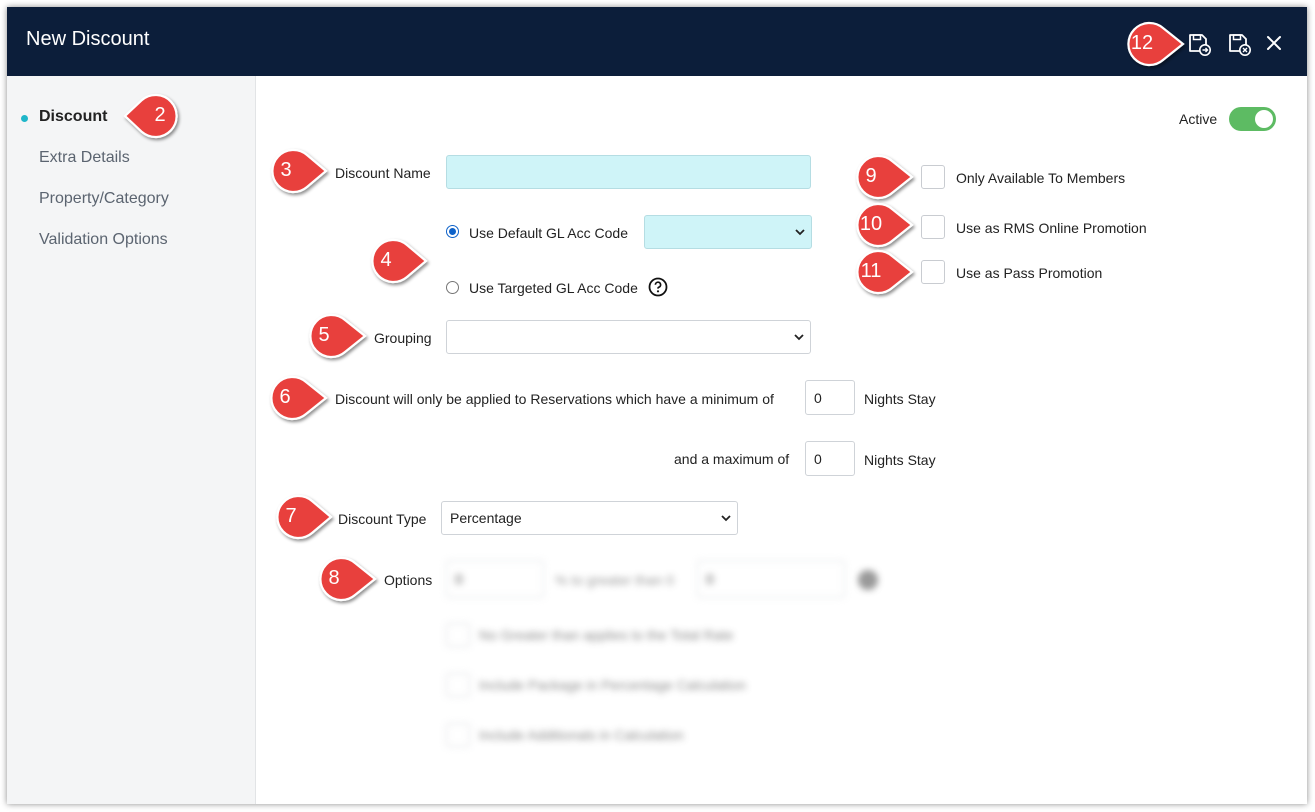 This screenshot has height=812, width=1315. Describe the element at coordinates (160, 115) in the screenshot. I see `callout-2-number: 2` at that location.